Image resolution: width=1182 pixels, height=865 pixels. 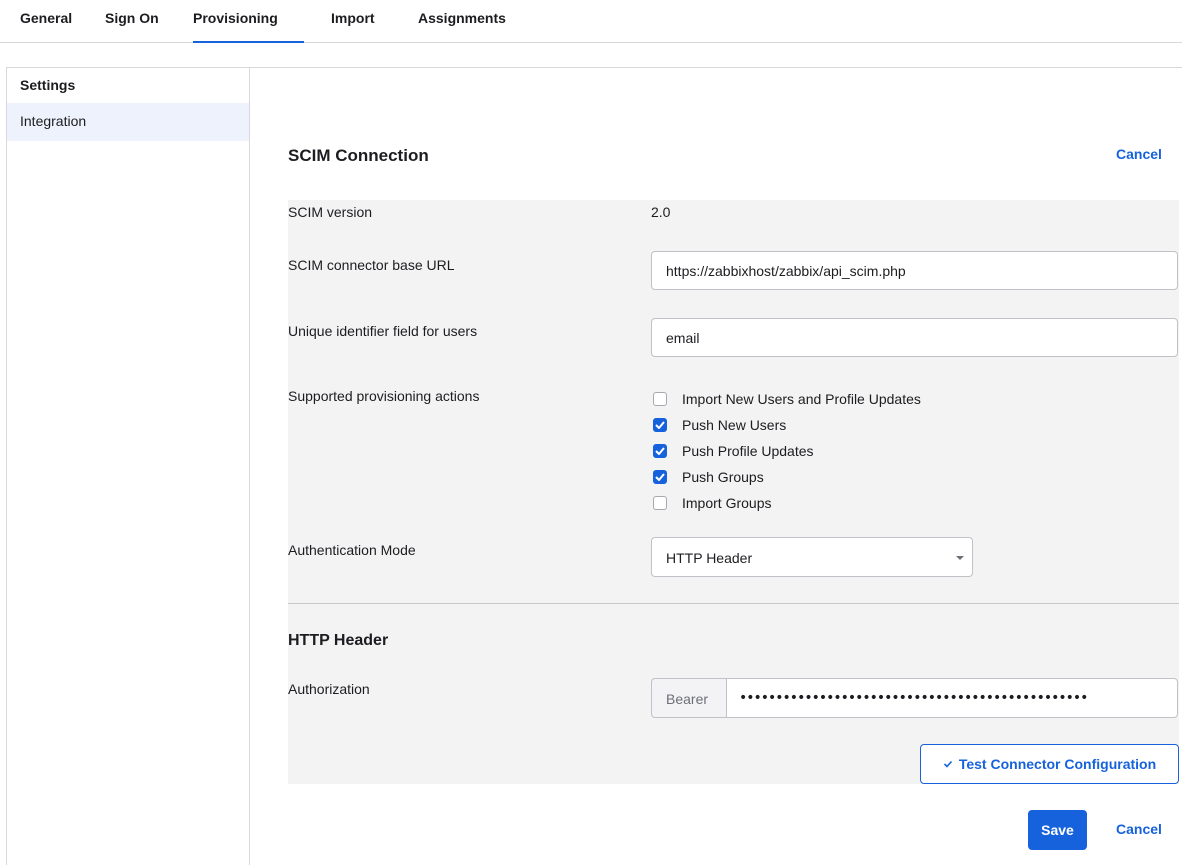 I want to click on tab-provisioning: Provisioning, so click(x=248, y=26).